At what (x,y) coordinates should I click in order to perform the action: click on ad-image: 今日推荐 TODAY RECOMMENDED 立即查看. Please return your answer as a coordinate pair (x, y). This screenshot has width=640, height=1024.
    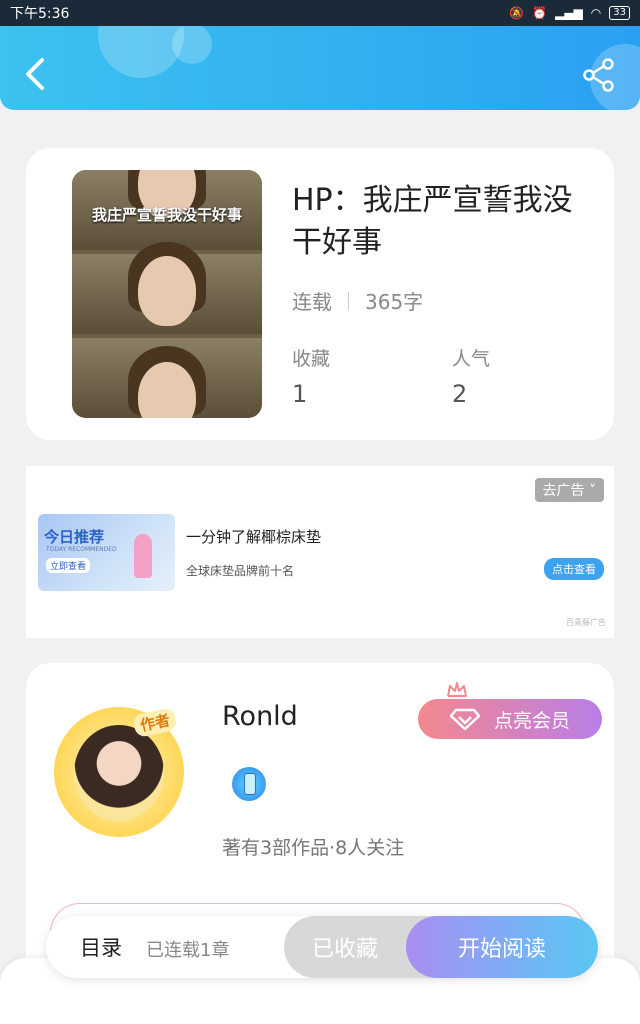
    Looking at the image, I should click on (106, 552).